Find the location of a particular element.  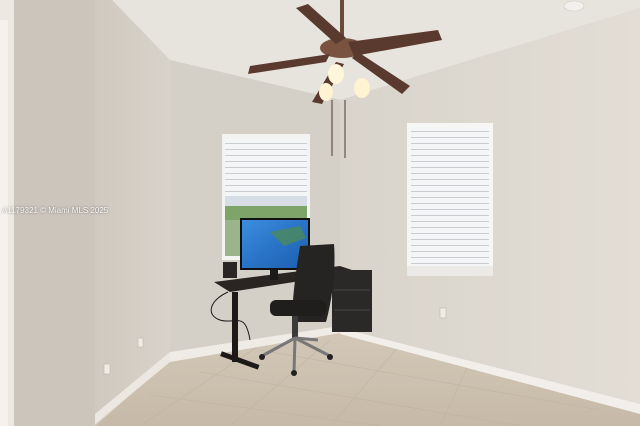

filing-cabinet is located at coordinates (352, 301).